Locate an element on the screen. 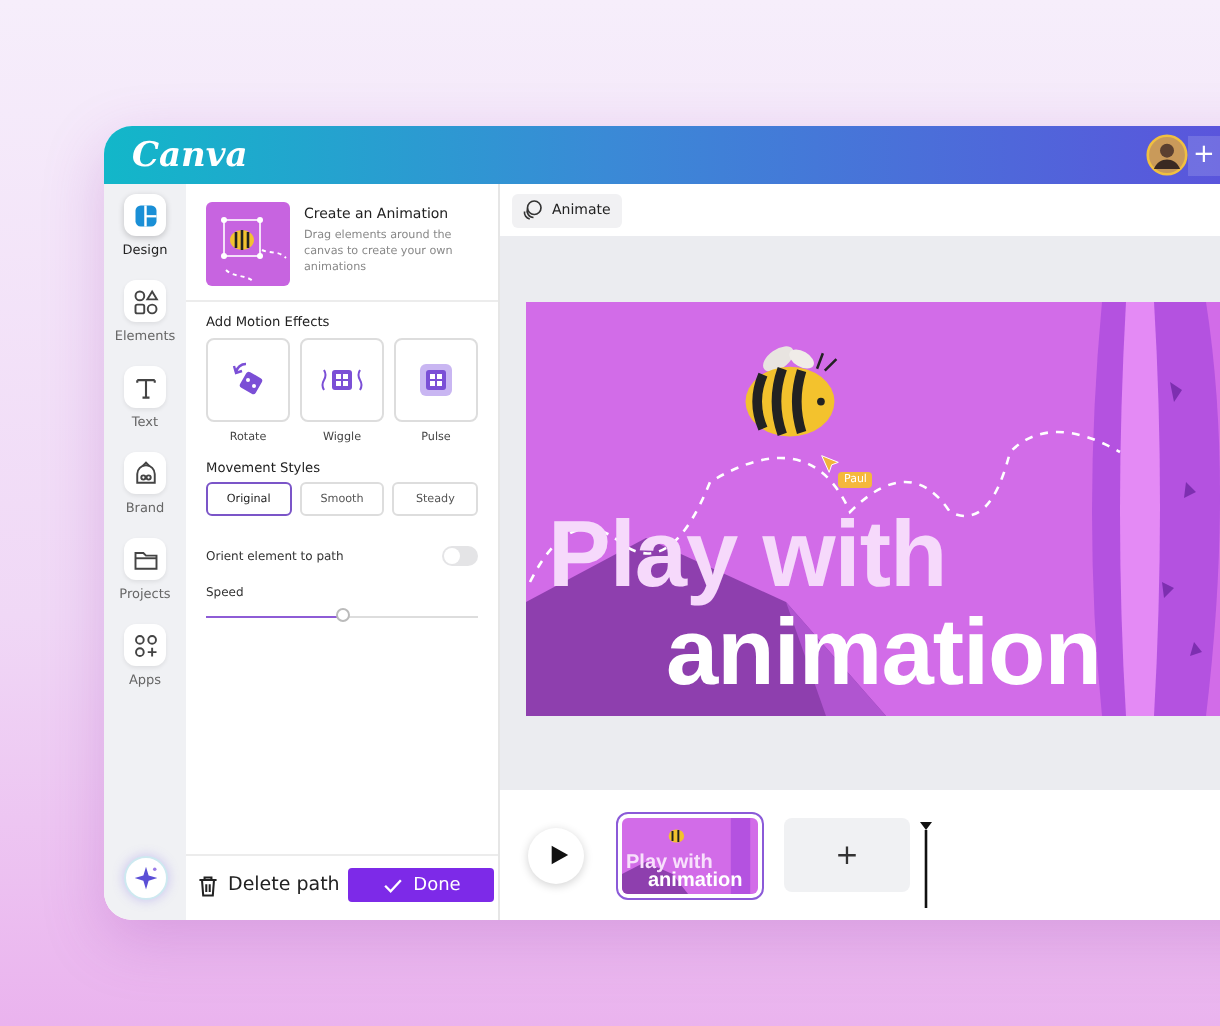 Image resolution: width=1220 pixels, height=1026 pixels. animation-thumbnail is located at coordinates (248, 244).